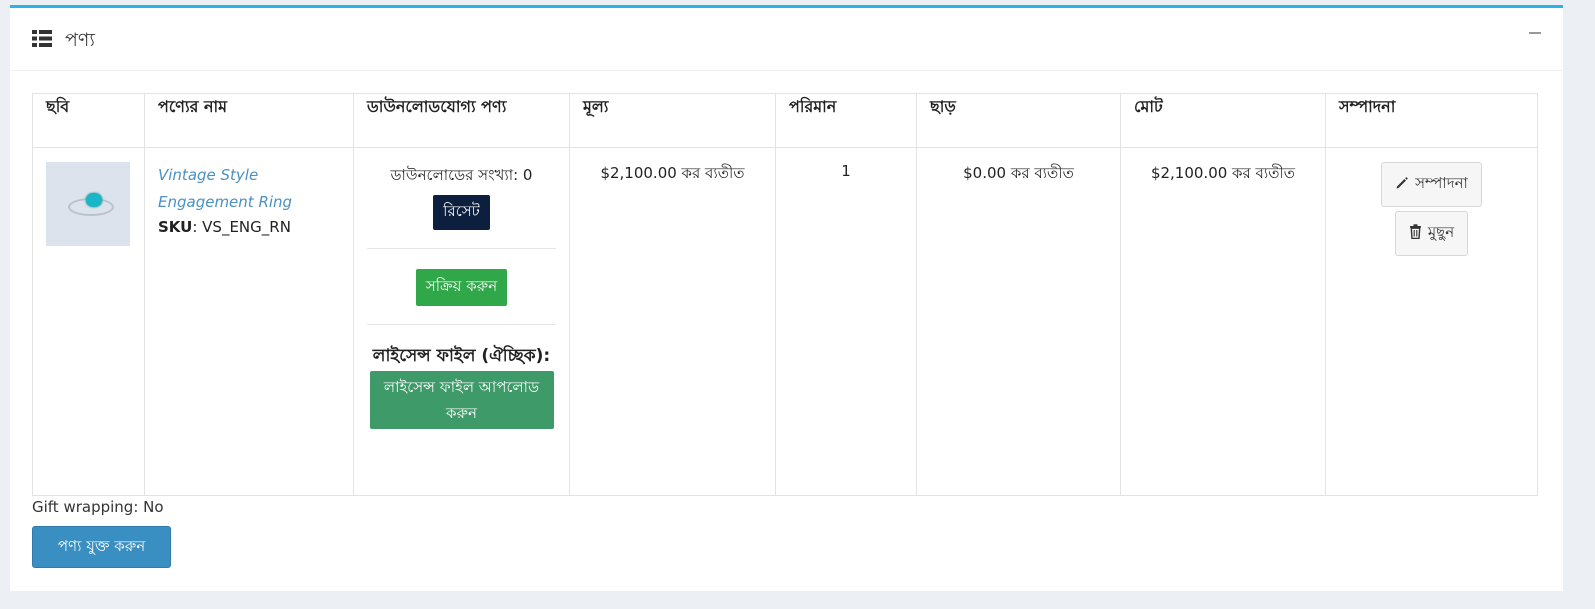  I want to click on header-quantity: পরিমান, so click(846, 120).